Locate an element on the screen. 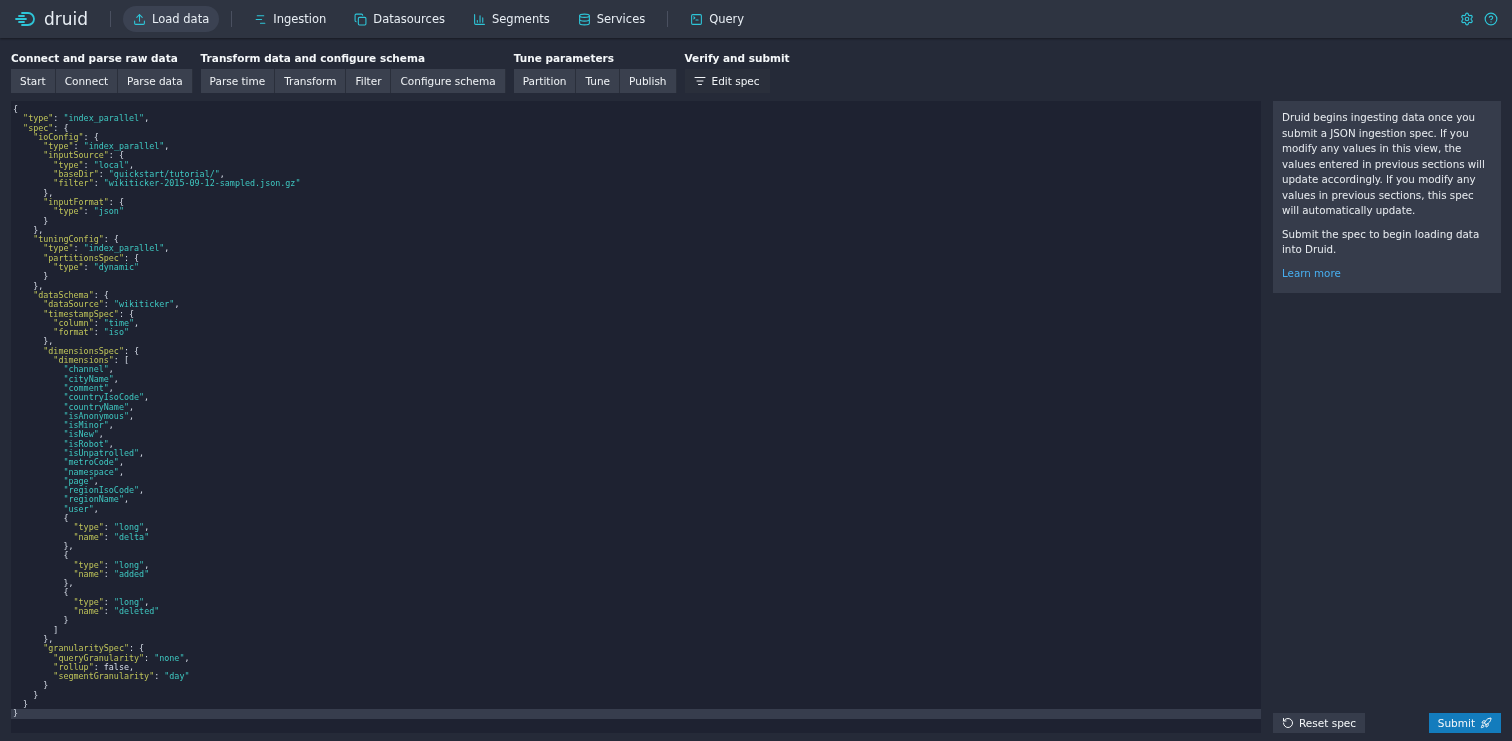  step-tab: Partition is located at coordinates (545, 81).